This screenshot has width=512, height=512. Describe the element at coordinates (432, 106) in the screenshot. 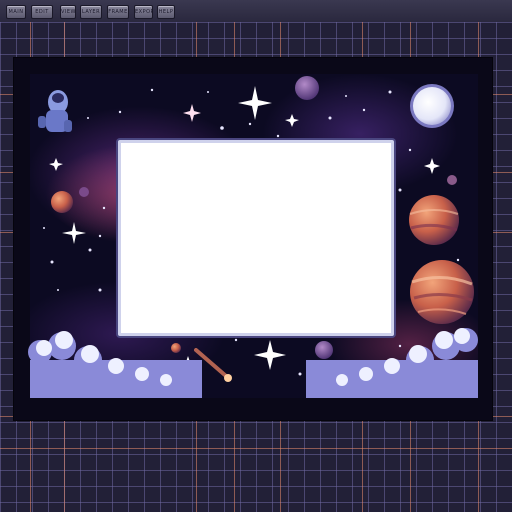

I see `moon-icon` at that location.